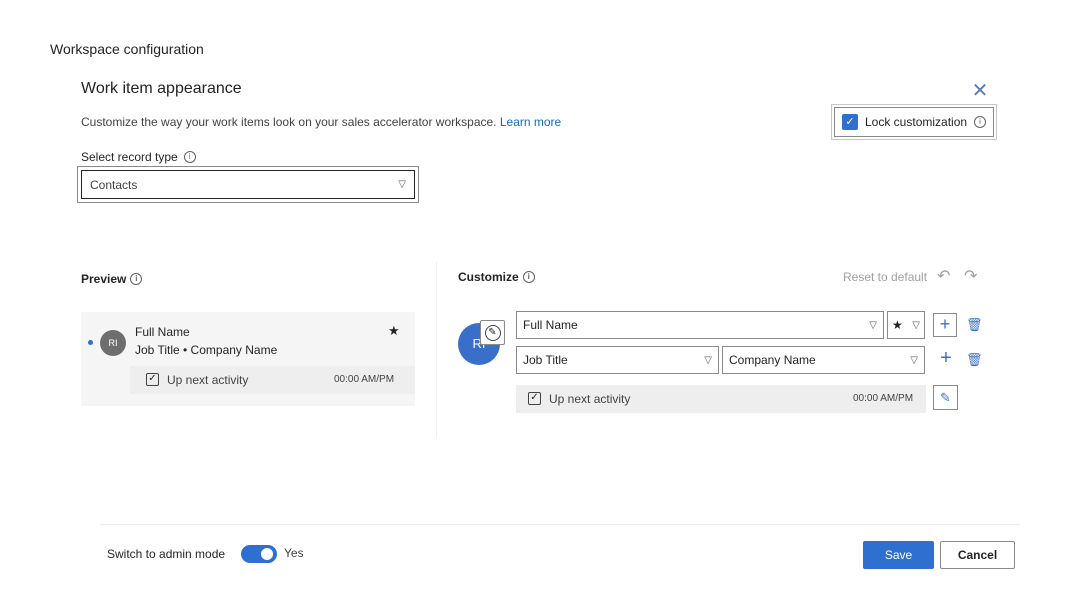  Describe the element at coordinates (550, 325) in the screenshot. I see `primary-field-value: Full Name` at that location.